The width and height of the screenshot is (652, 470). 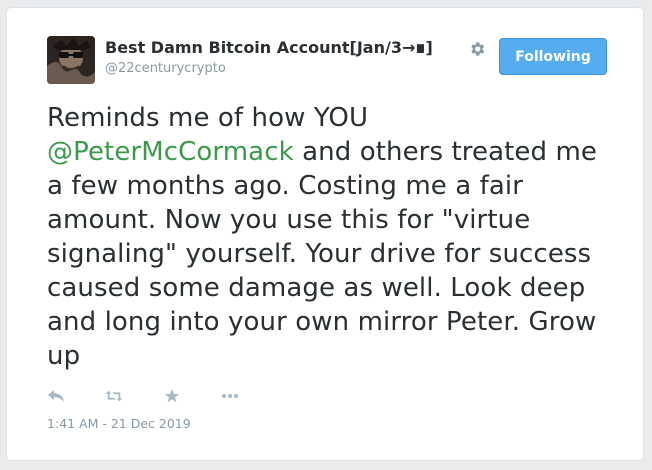 What do you see at coordinates (165, 68) in the screenshot?
I see `account-handle: @22centurycrypto` at bounding box center [165, 68].